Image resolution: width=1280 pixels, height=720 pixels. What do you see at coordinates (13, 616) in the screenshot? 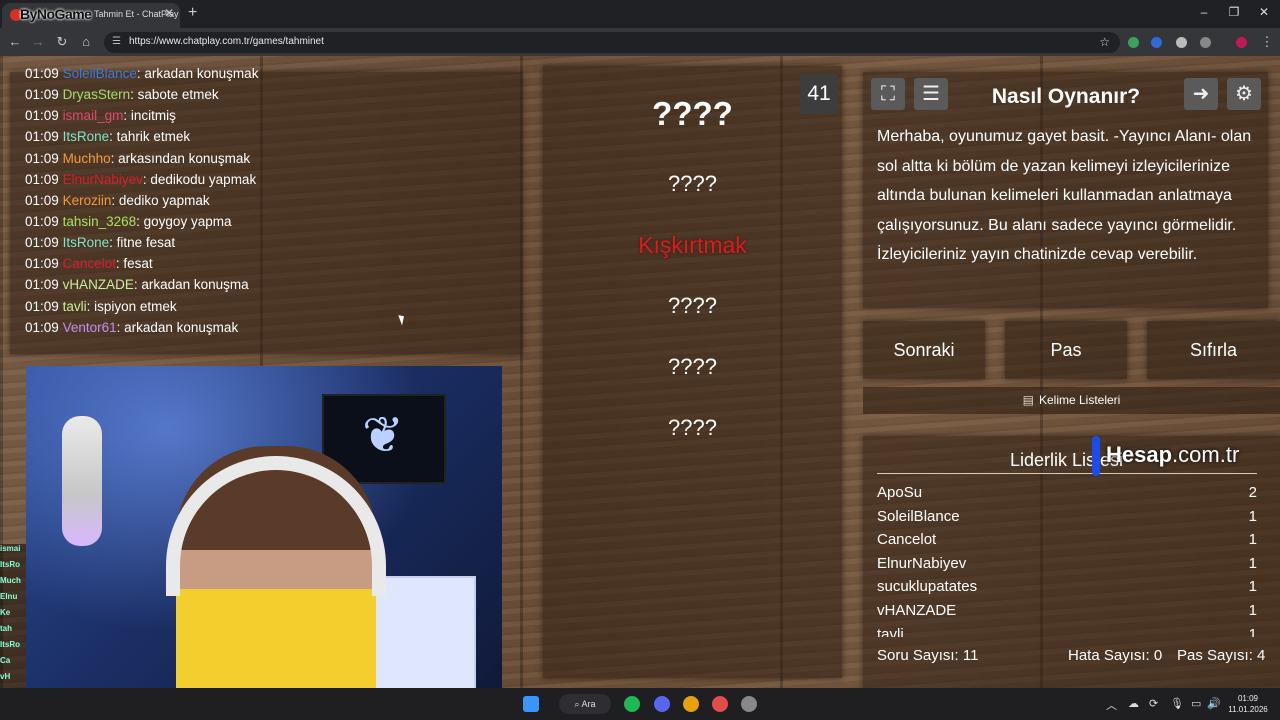
I see `overlay-chat-name: Ke` at bounding box center [13, 616].